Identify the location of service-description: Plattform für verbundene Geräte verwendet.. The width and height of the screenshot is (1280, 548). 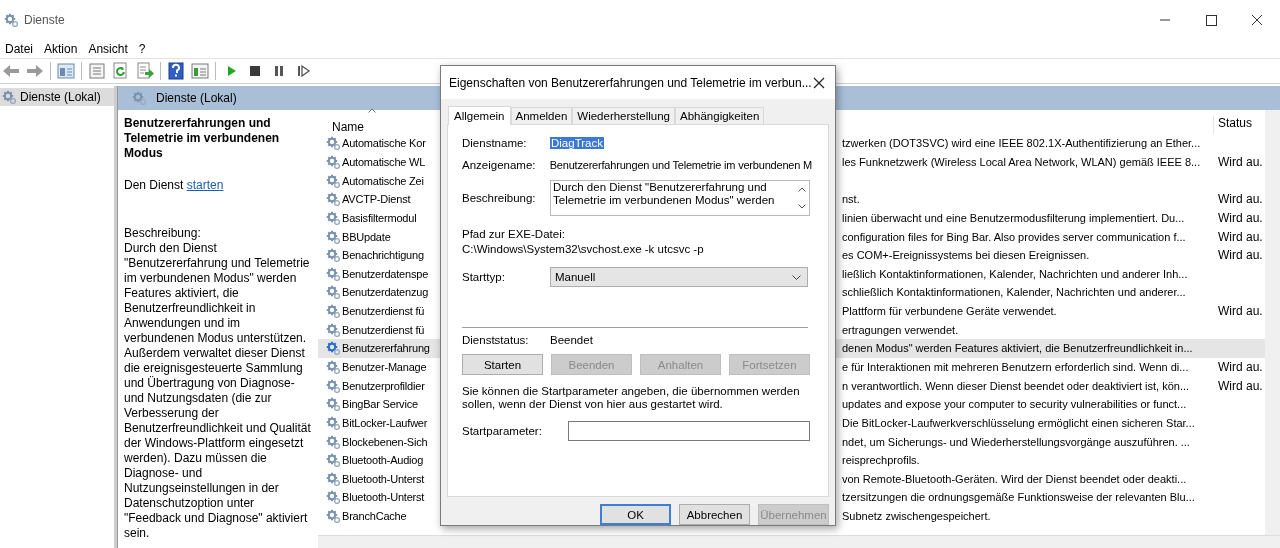
(949, 311).